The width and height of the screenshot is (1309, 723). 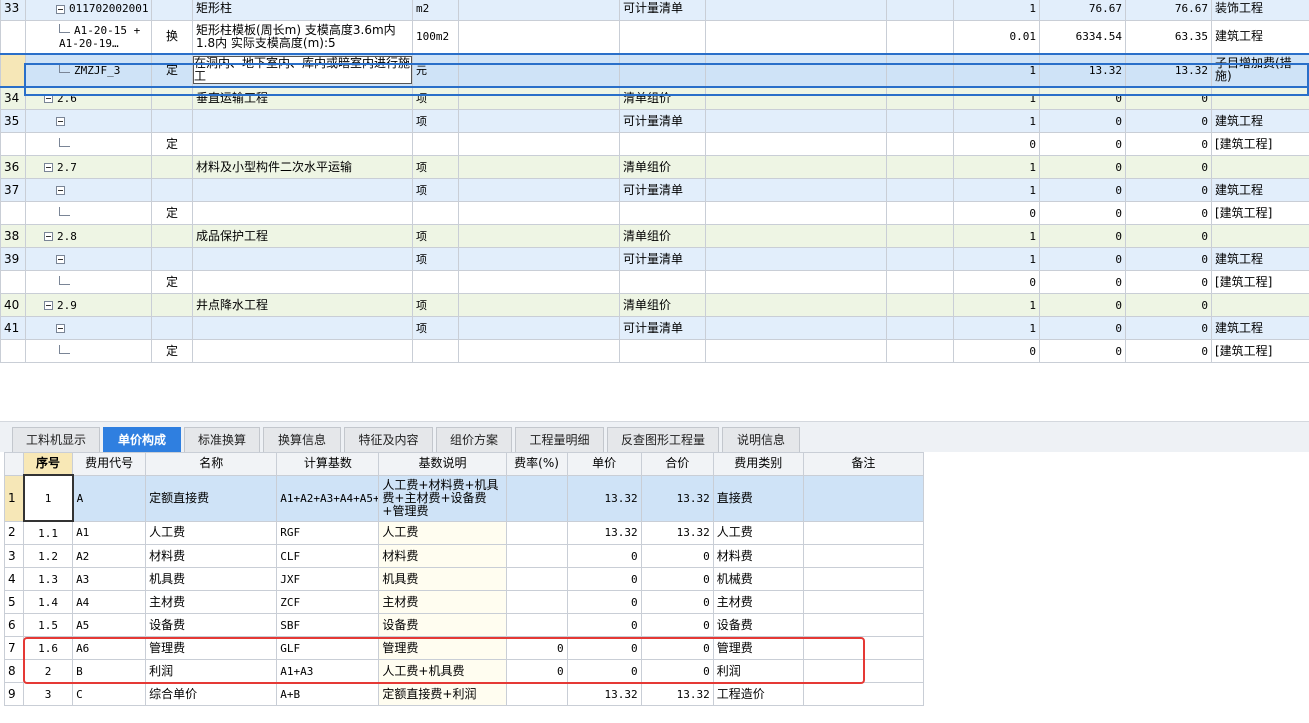 What do you see at coordinates (48, 625) in the screenshot?
I see `seq-cell: 1.5` at bounding box center [48, 625].